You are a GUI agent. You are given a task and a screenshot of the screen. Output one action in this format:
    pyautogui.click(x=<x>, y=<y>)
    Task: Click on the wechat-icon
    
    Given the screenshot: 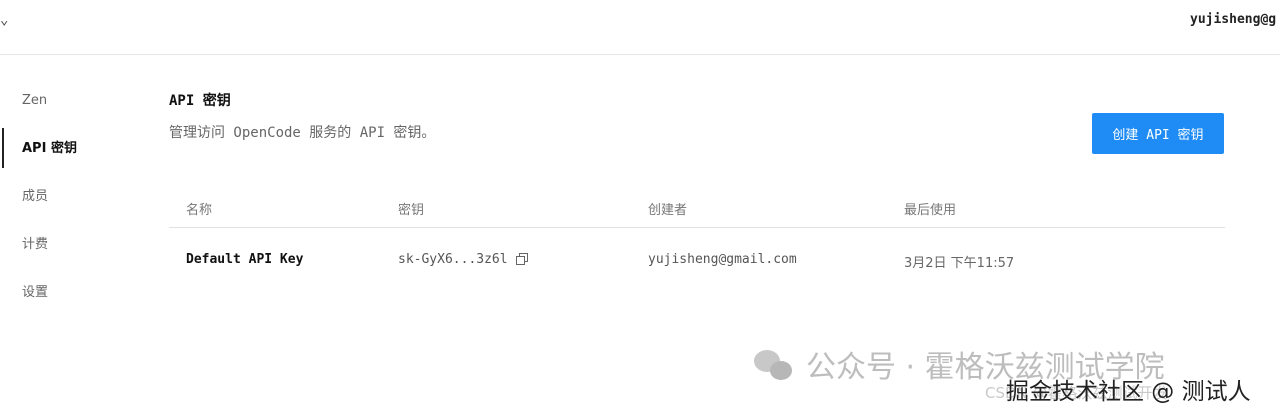 What is the action you would take?
    pyautogui.click(x=774, y=365)
    